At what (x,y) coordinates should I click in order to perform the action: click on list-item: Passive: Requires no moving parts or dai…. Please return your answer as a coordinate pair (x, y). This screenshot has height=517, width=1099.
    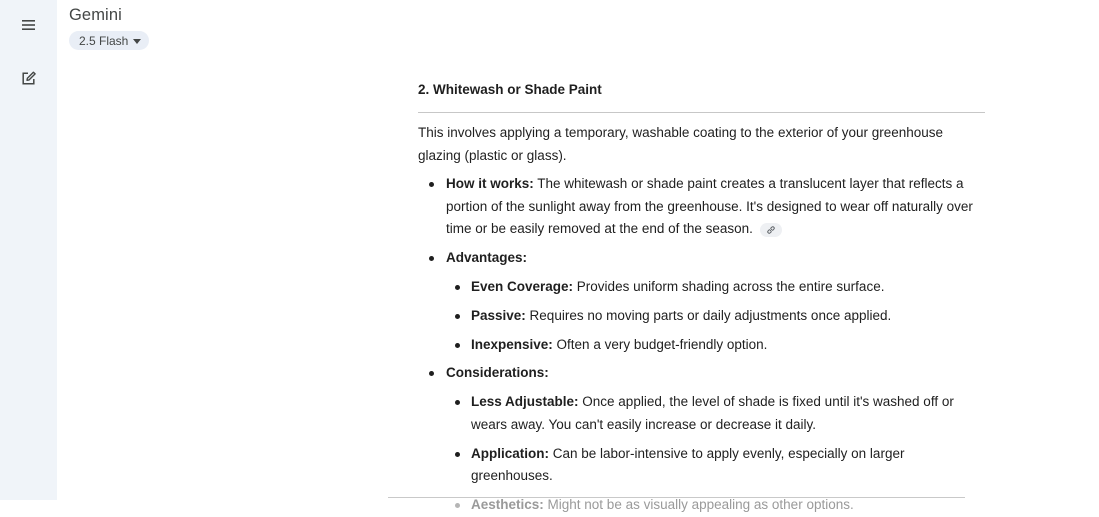
    Looking at the image, I should click on (715, 316).